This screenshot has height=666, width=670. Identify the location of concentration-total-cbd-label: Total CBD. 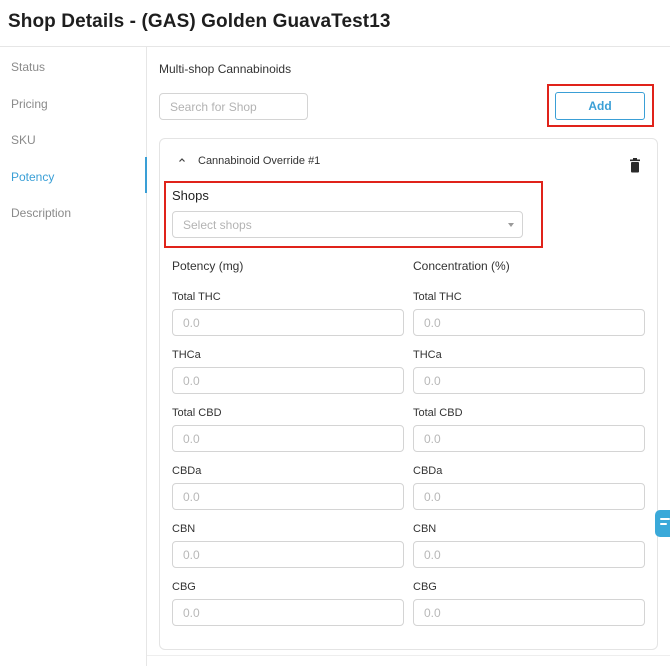
(438, 413).